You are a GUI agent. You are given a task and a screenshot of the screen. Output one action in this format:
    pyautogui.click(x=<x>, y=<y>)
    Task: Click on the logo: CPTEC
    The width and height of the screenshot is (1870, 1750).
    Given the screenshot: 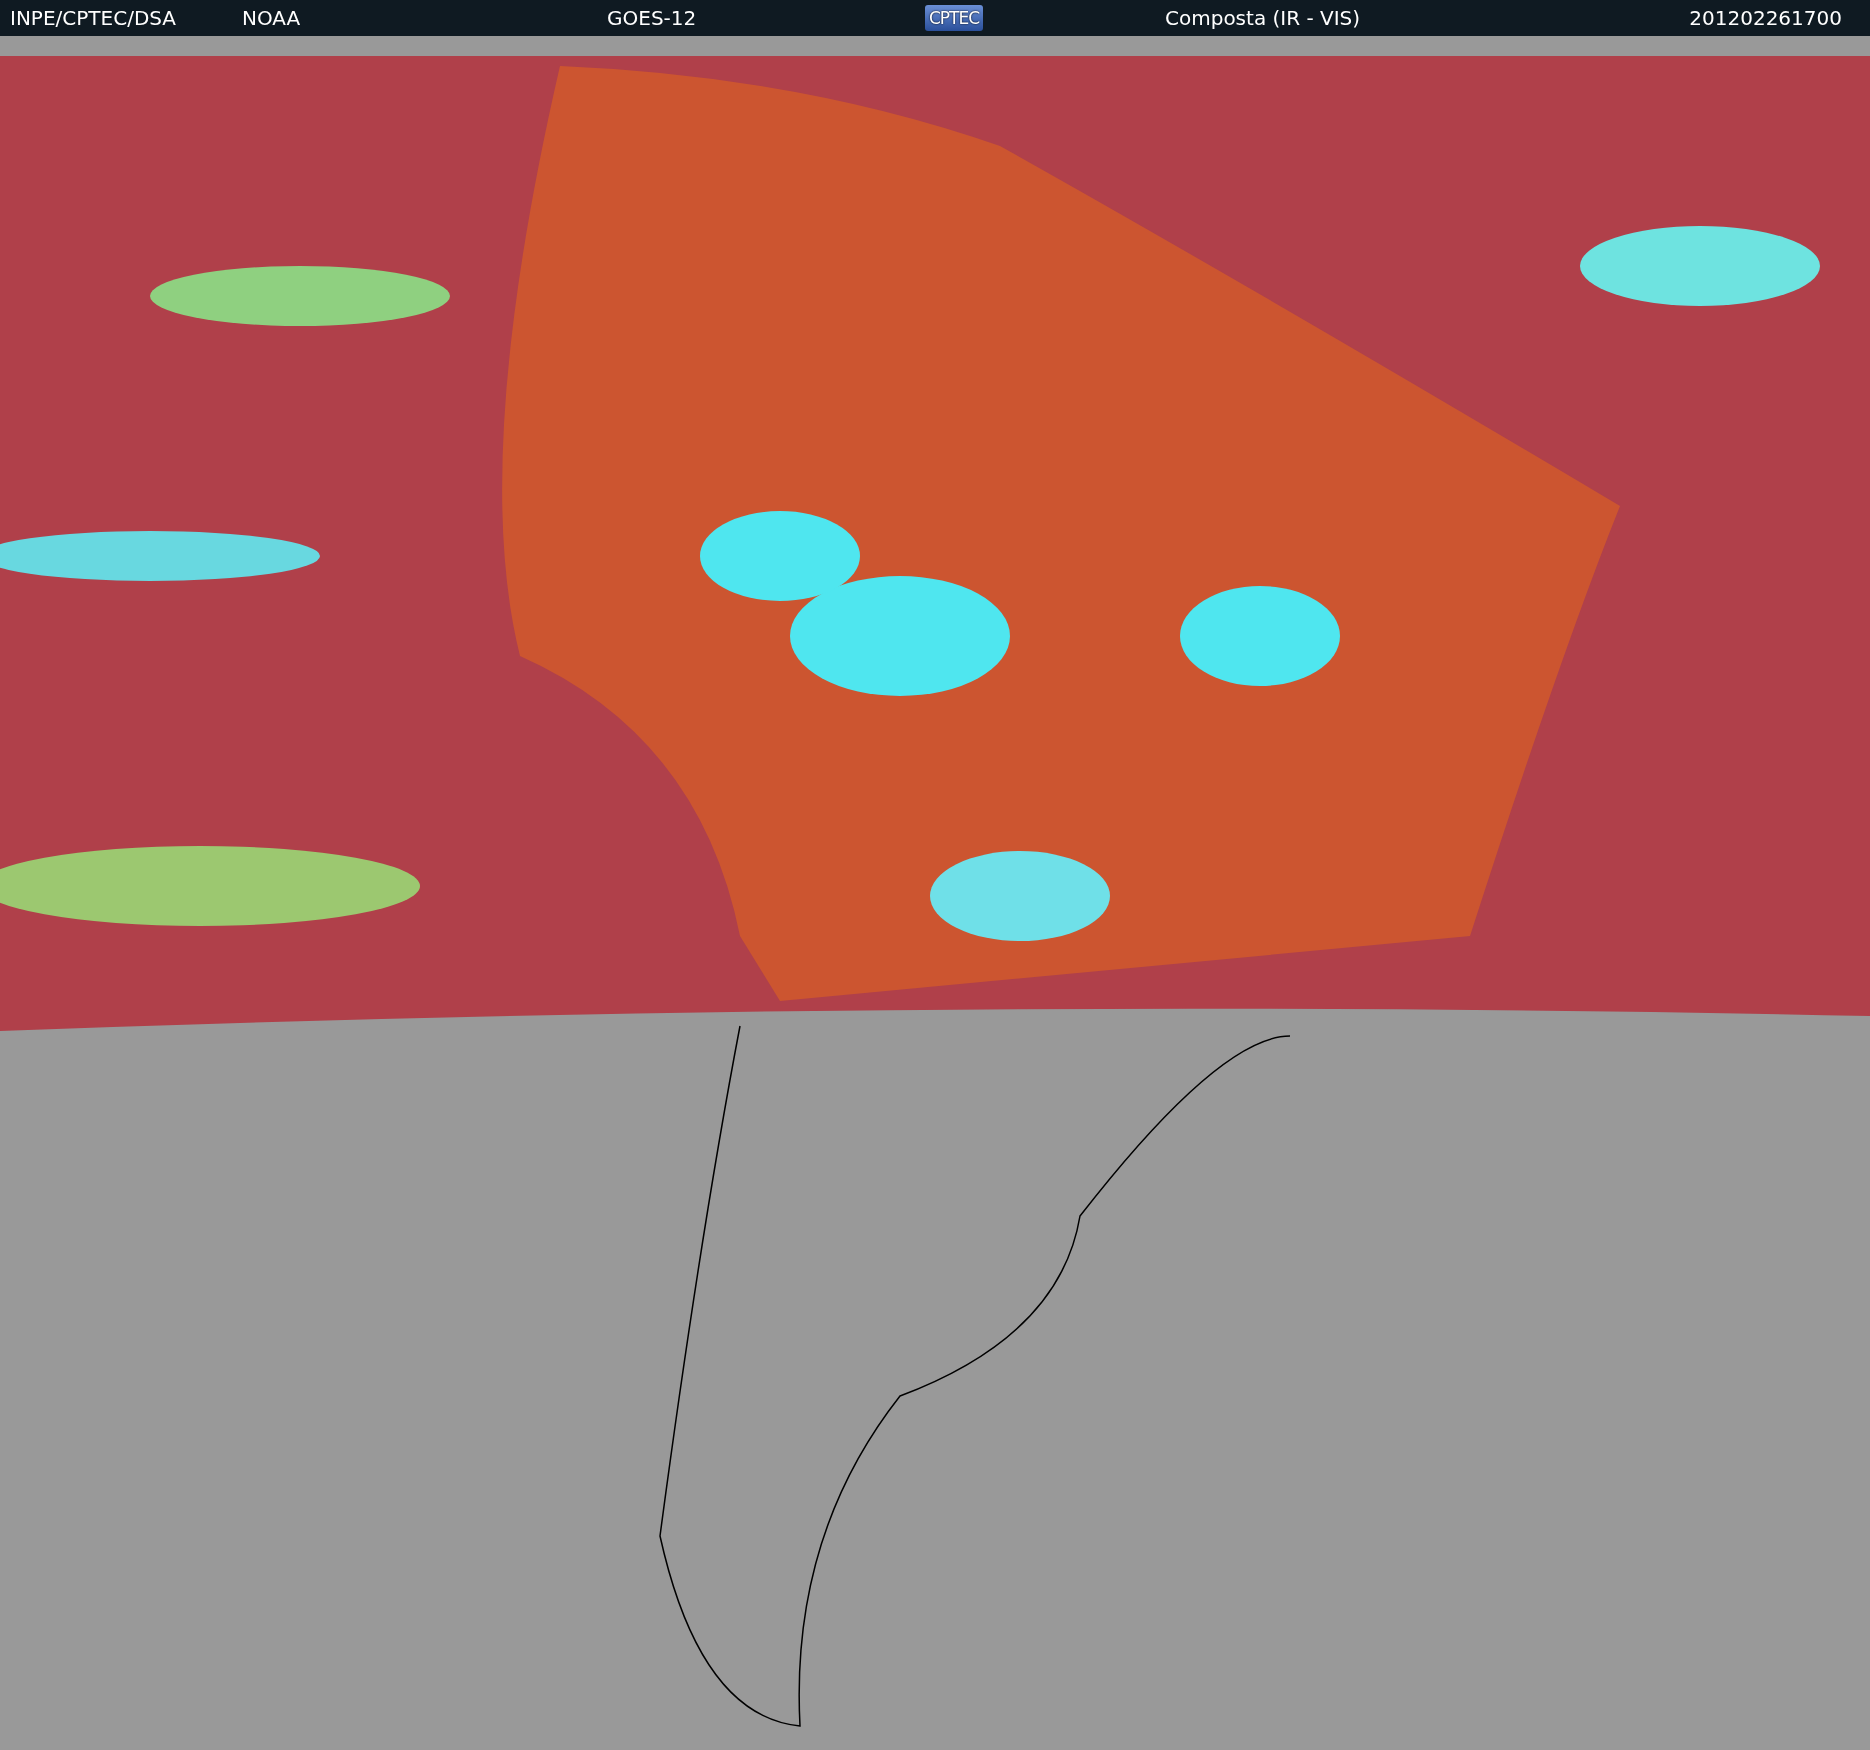 What is the action you would take?
    pyautogui.click(x=954, y=18)
    